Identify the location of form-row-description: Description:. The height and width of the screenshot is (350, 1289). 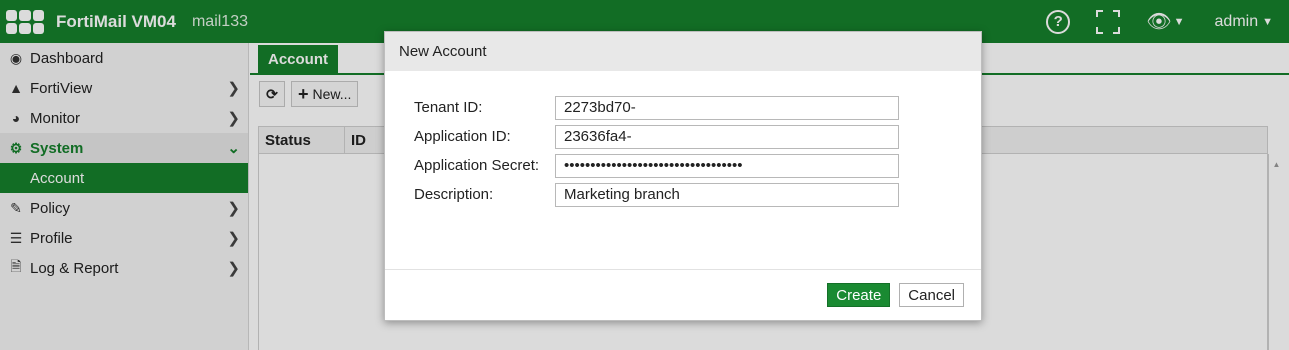
(697, 194).